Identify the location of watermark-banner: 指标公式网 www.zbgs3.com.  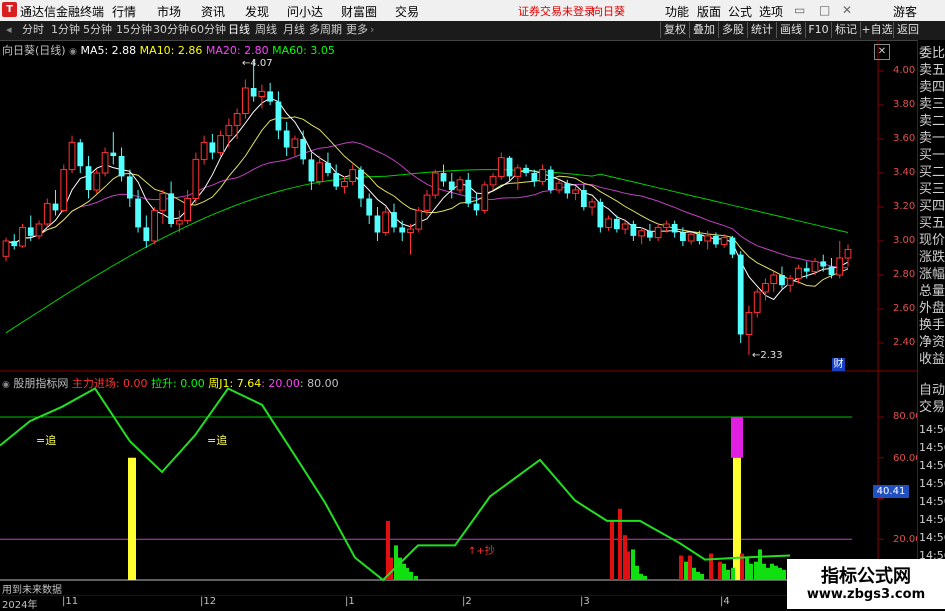
(866, 584).